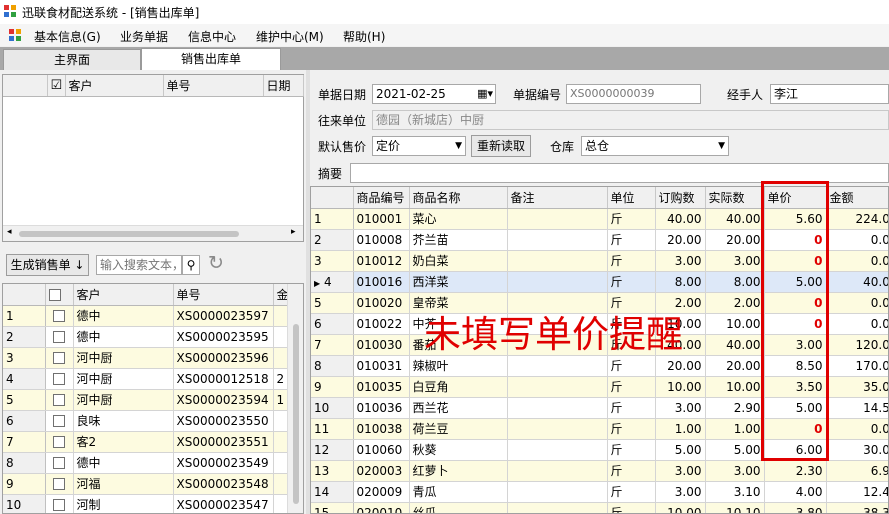 Image resolution: width=889 pixels, height=514 pixels. What do you see at coordinates (24, 358) in the screenshot?
I see `row-number: 3` at bounding box center [24, 358].